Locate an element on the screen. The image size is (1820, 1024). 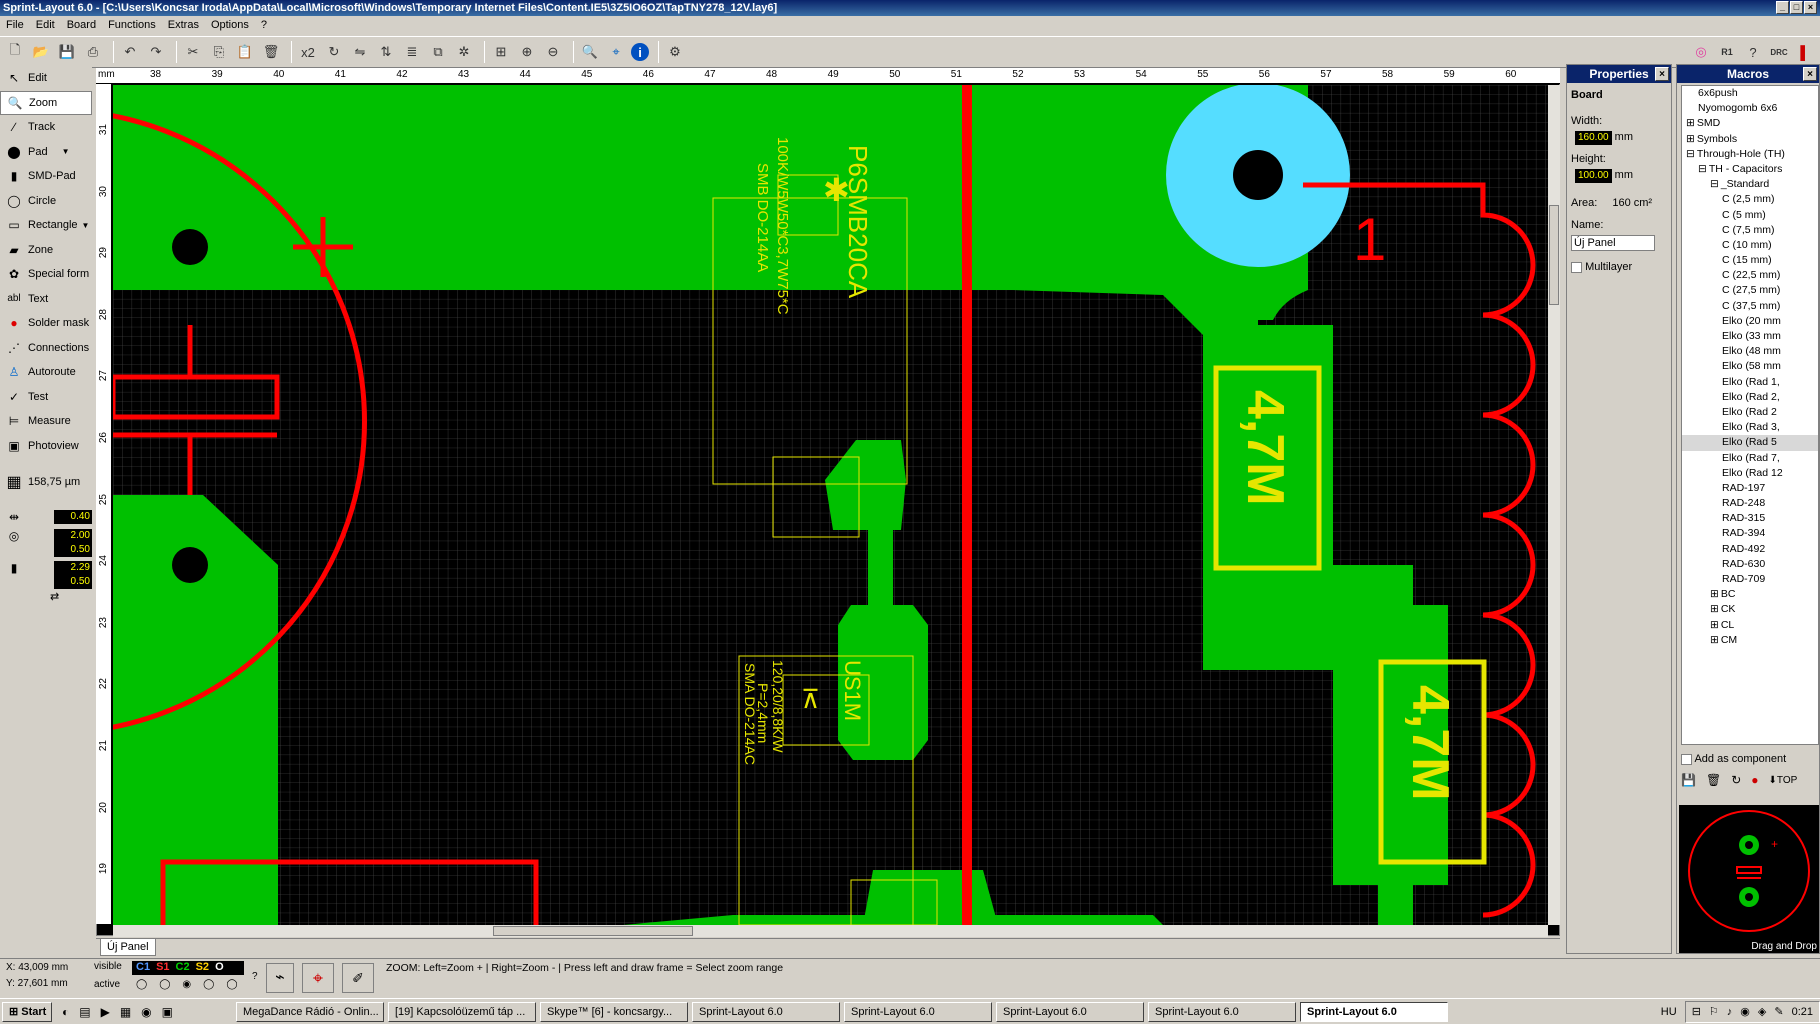
macro-tree-item: ⊟ _Standard is located at coordinates (1750, 184).